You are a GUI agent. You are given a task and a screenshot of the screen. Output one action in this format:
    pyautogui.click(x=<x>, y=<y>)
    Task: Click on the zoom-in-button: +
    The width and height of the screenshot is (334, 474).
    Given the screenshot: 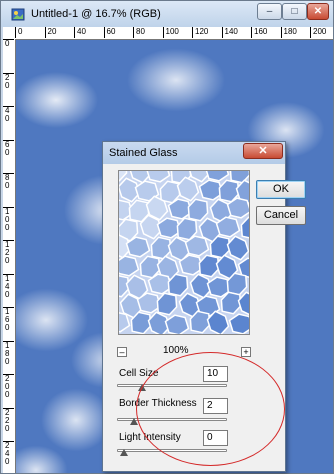 What is the action you would take?
    pyautogui.click(x=246, y=352)
    